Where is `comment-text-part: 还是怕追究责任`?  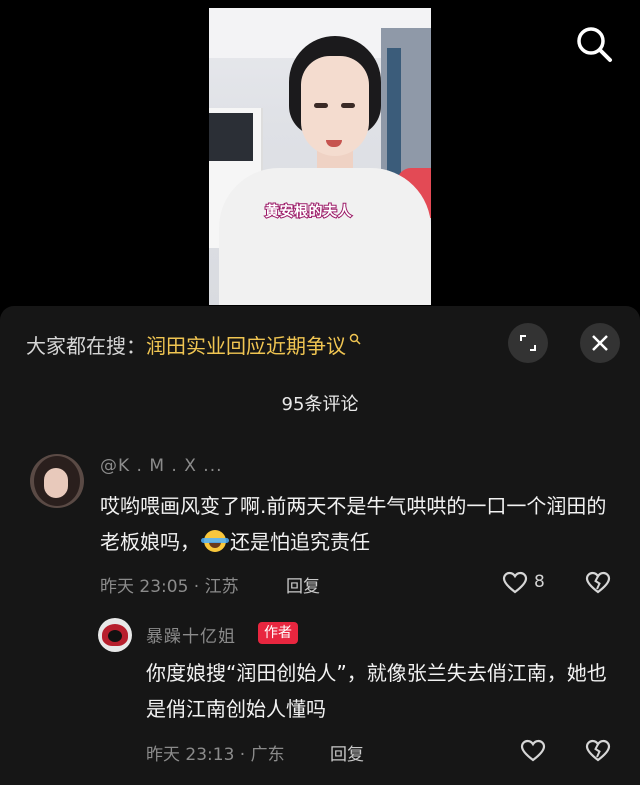 comment-text-part: 还是怕追究责任 is located at coordinates (300, 542).